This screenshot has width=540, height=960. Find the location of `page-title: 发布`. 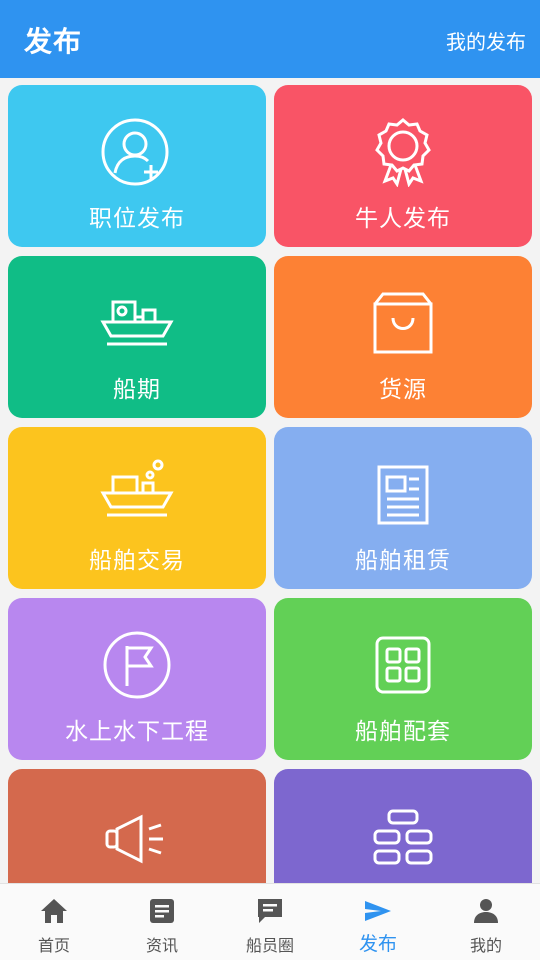

page-title: 发布 is located at coordinates (53, 41).